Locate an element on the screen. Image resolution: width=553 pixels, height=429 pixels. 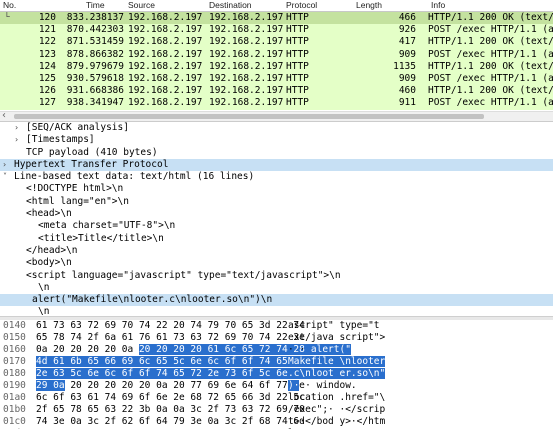
packet-length: 466 is located at coordinates (407, 17).